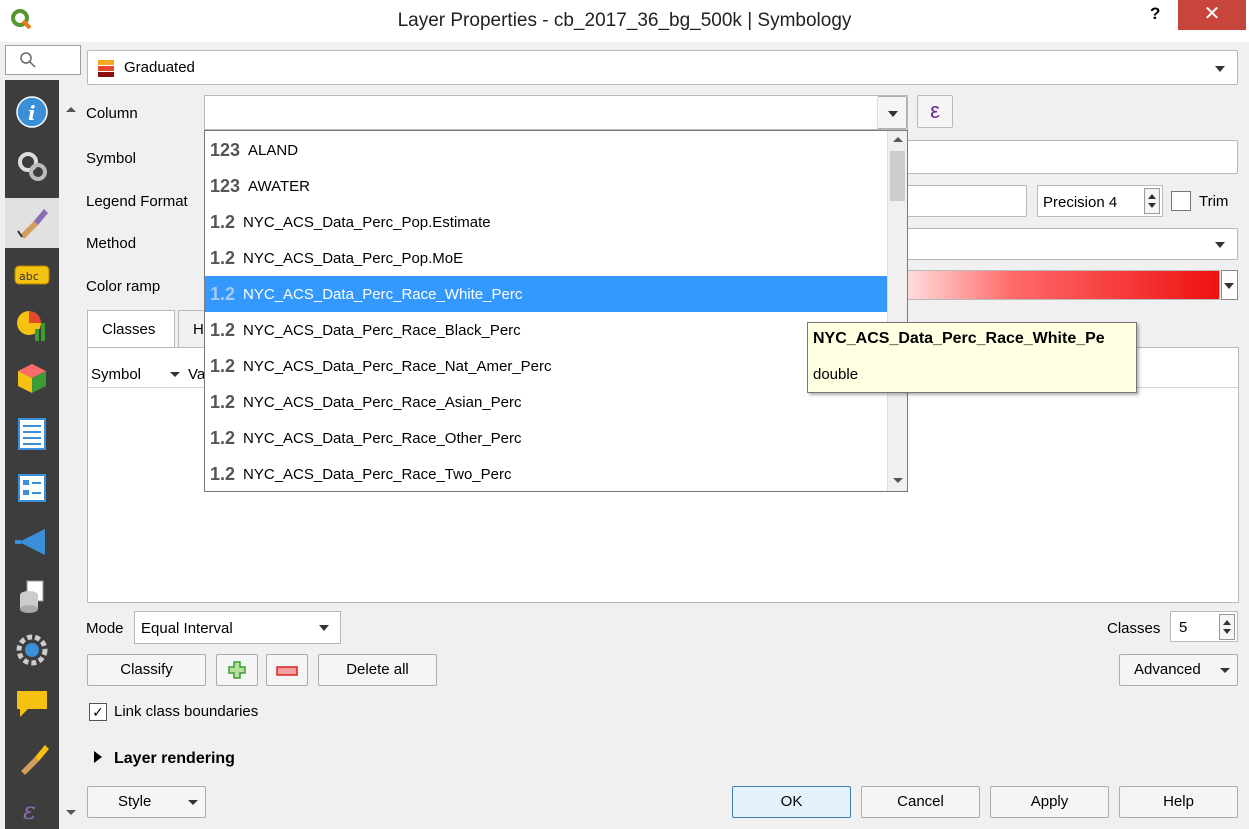 This screenshot has width=1249, height=829. What do you see at coordinates (892, 112) in the screenshot?
I see `column-dropdown-button` at bounding box center [892, 112].